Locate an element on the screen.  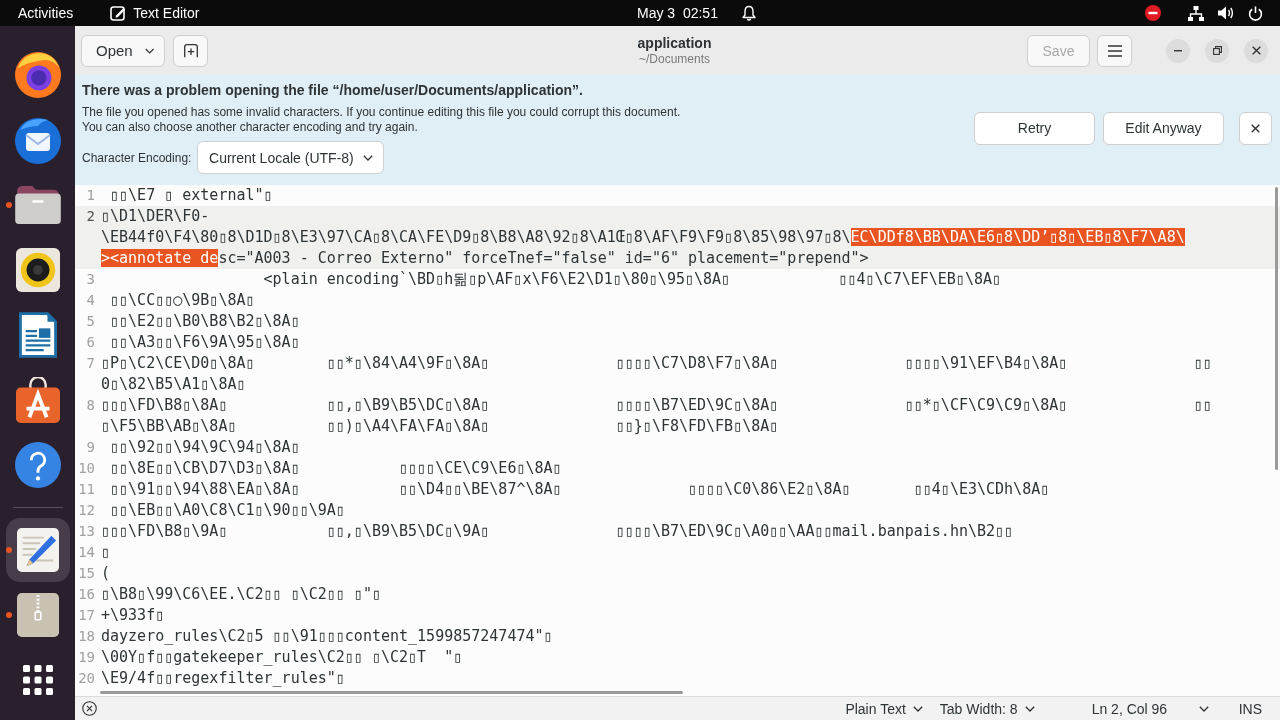
zipper-box-icon is located at coordinates (37, 615).